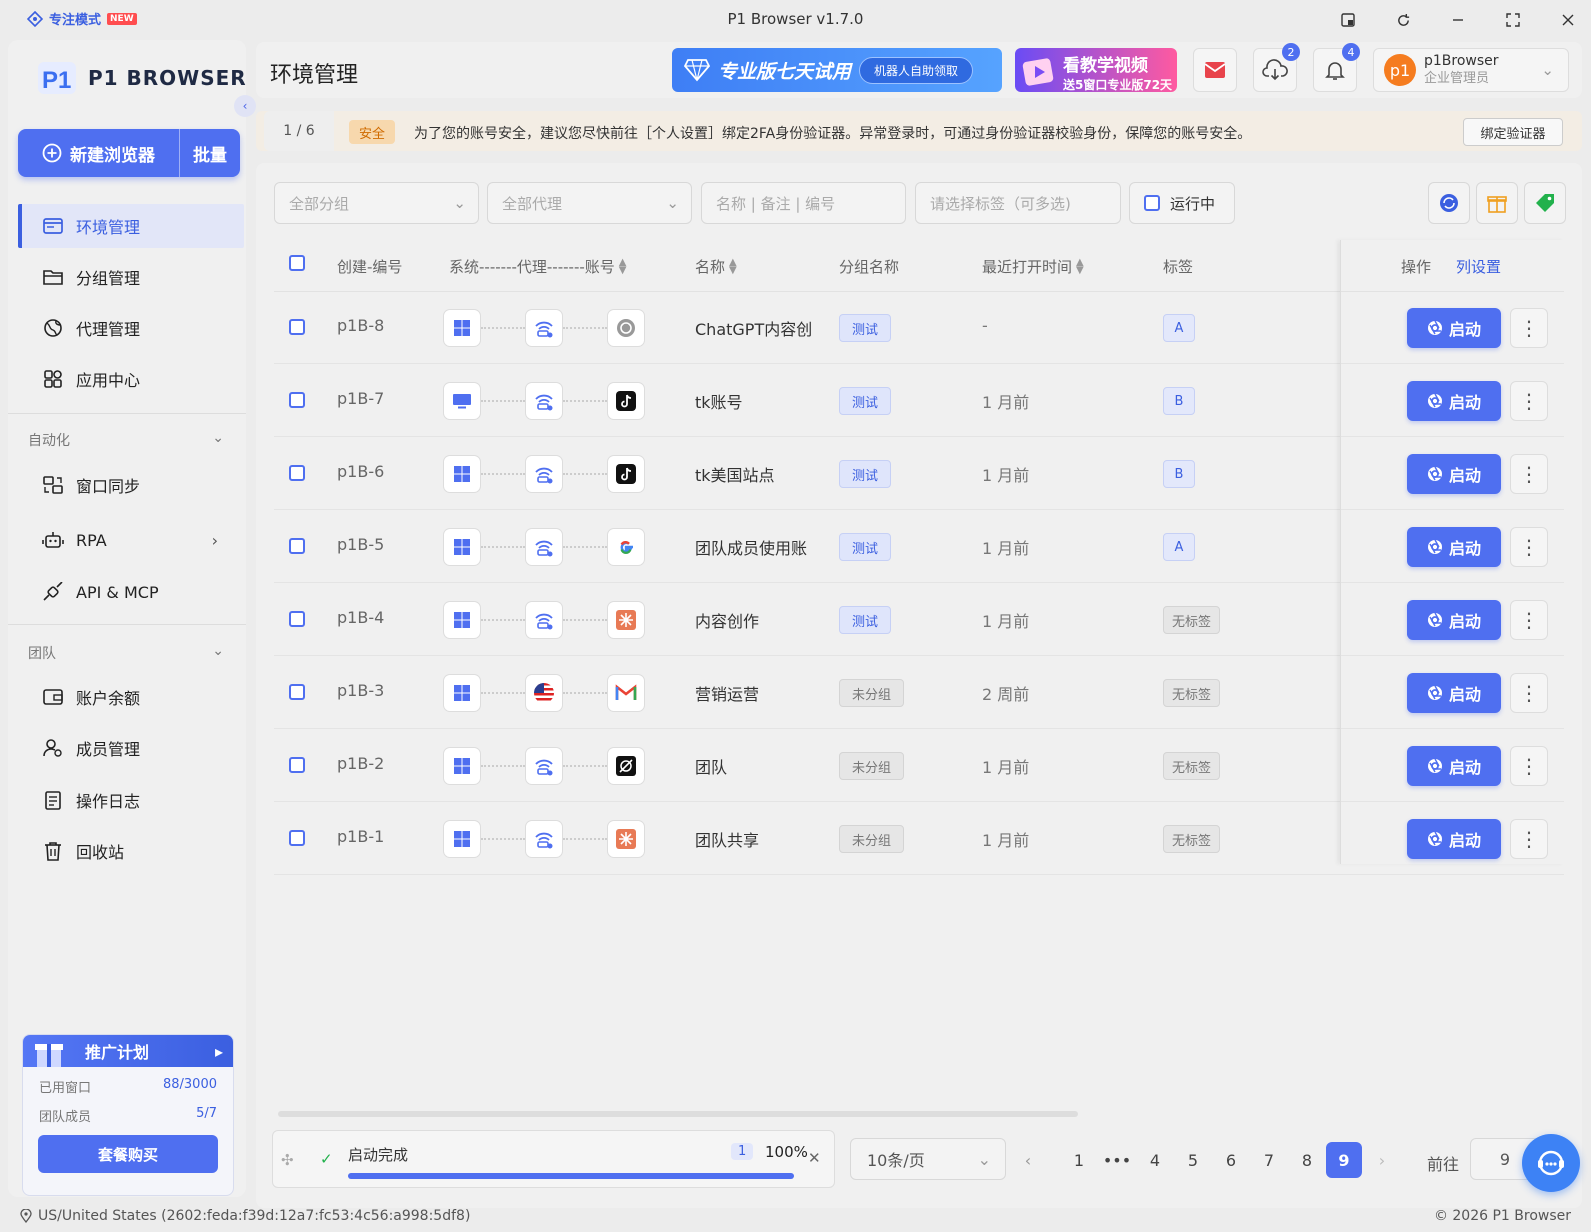 The width and height of the screenshot is (1591, 1232). I want to click on buy-plan-button: 套餐购买, so click(128, 1154).